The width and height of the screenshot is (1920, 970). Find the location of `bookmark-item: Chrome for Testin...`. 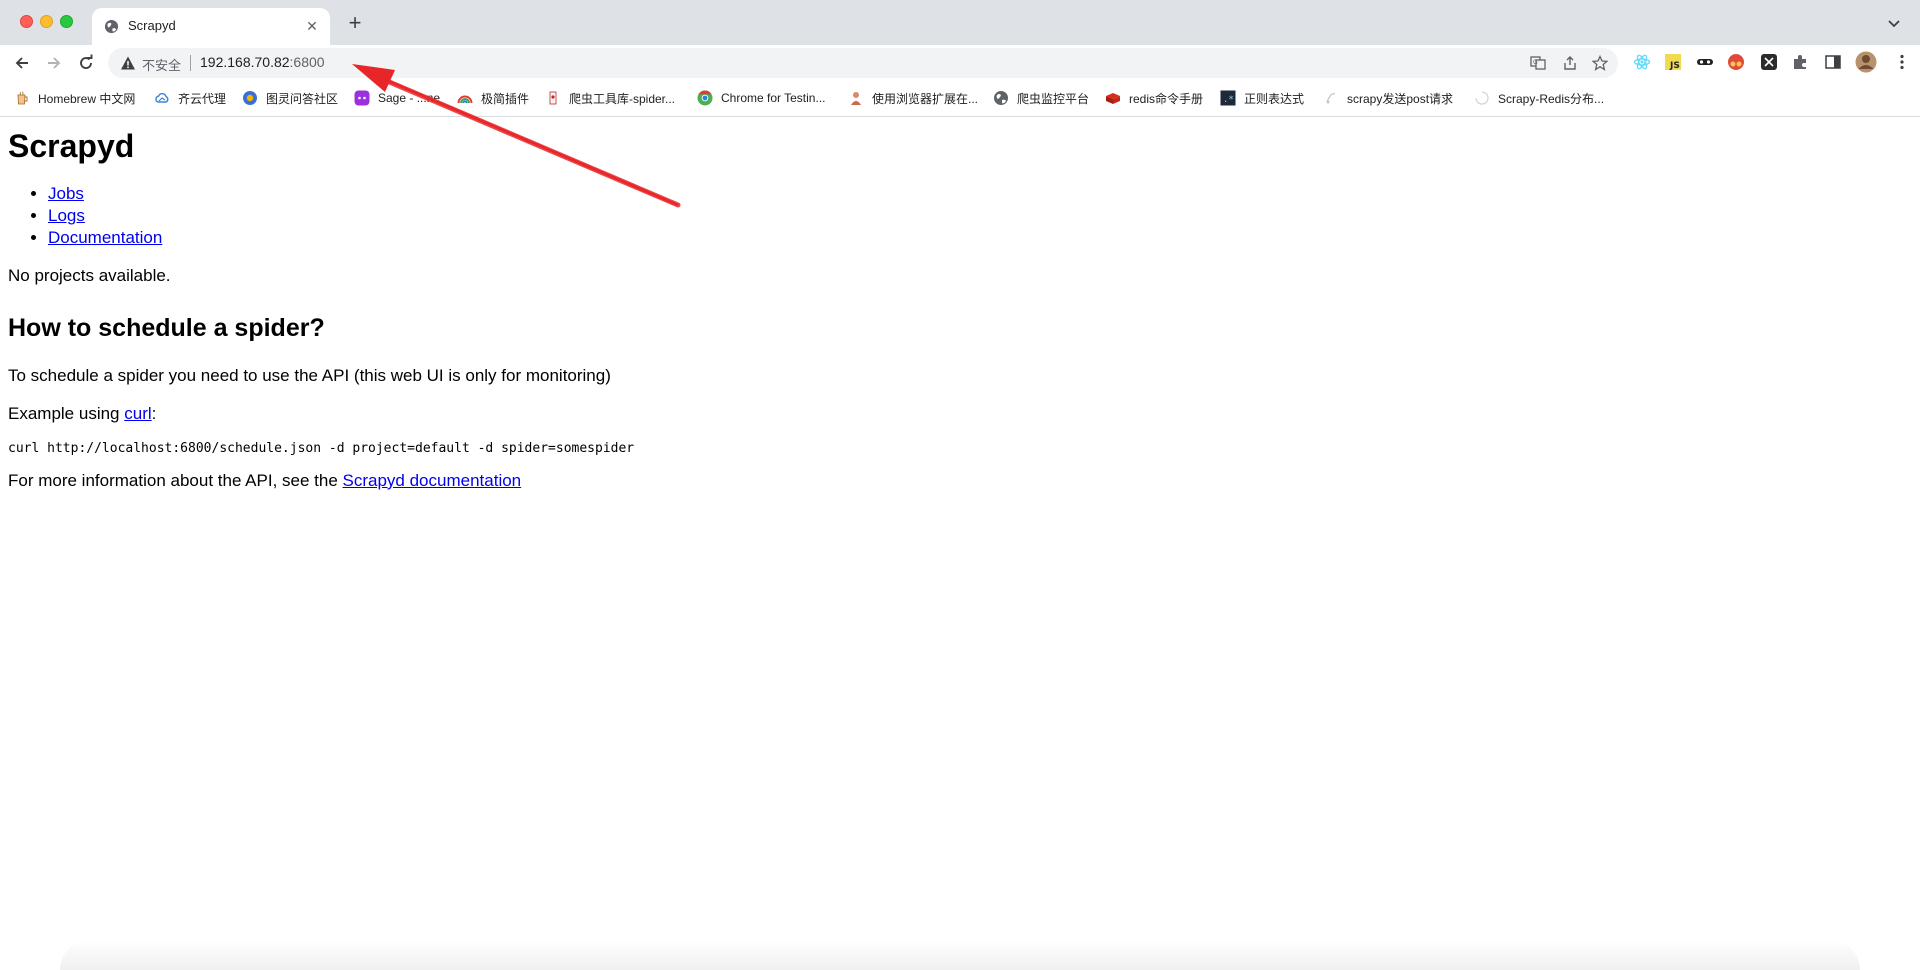

bookmark-item: Chrome for Testin... is located at coordinates (761, 98).